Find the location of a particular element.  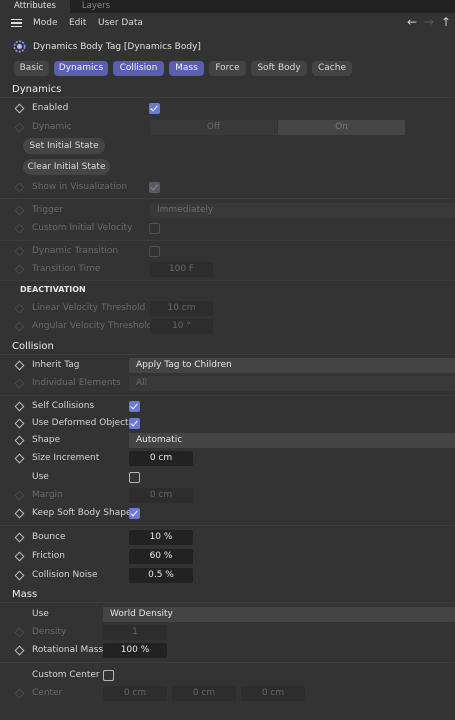

enabled-label: Enabled is located at coordinates (50, 108).